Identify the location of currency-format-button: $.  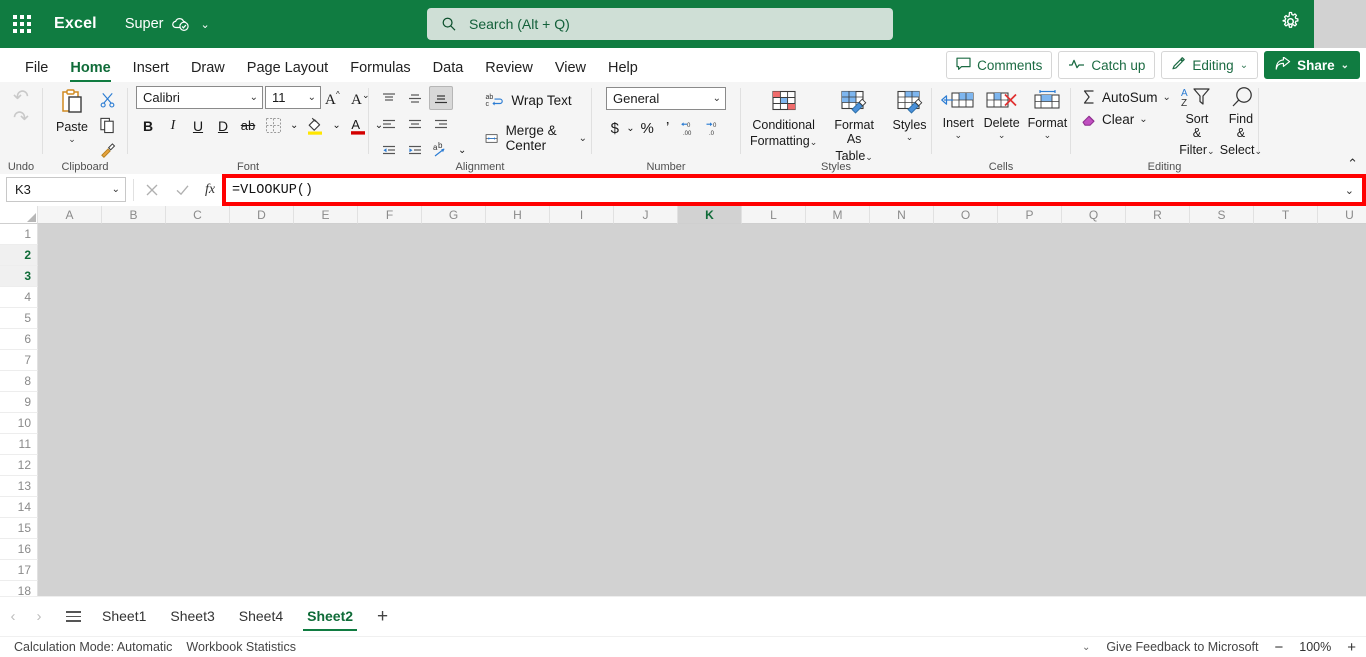
(614, 128).